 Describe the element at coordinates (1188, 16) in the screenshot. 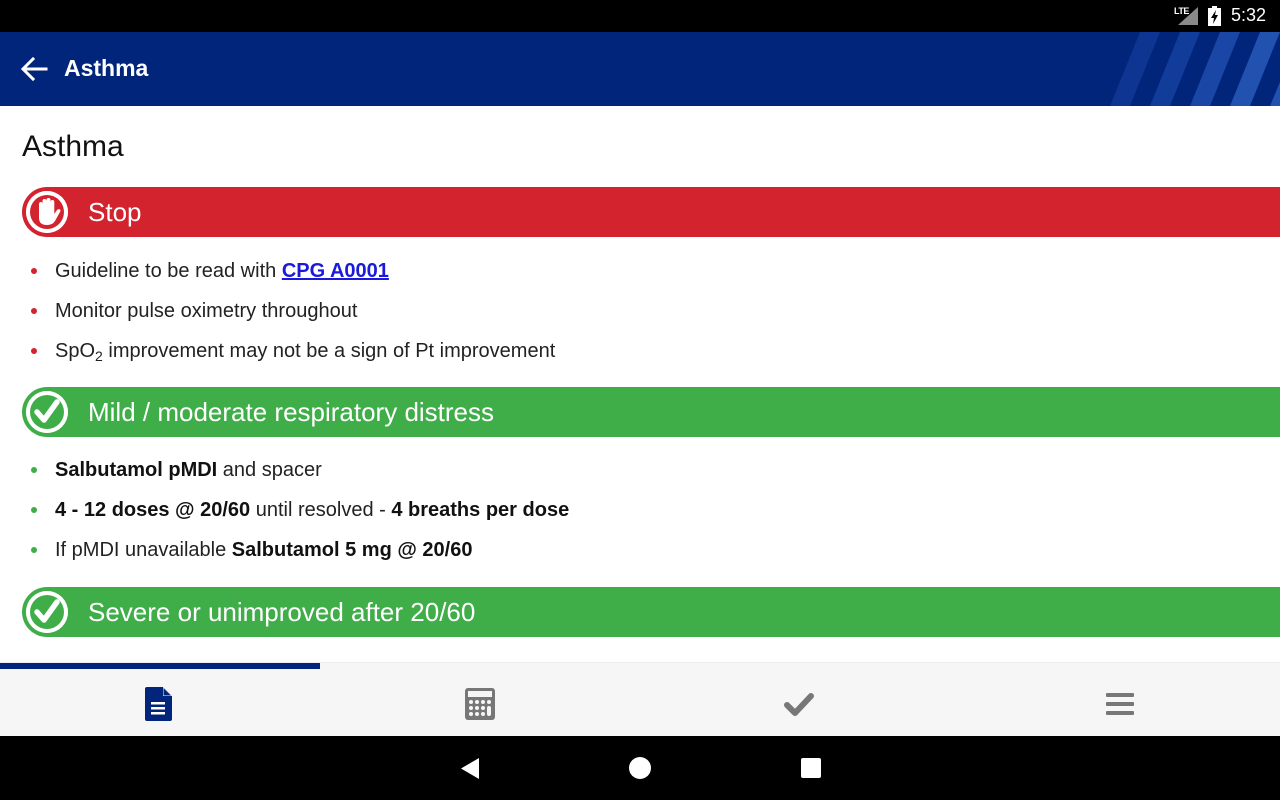

I see `signal-icon` at that location.